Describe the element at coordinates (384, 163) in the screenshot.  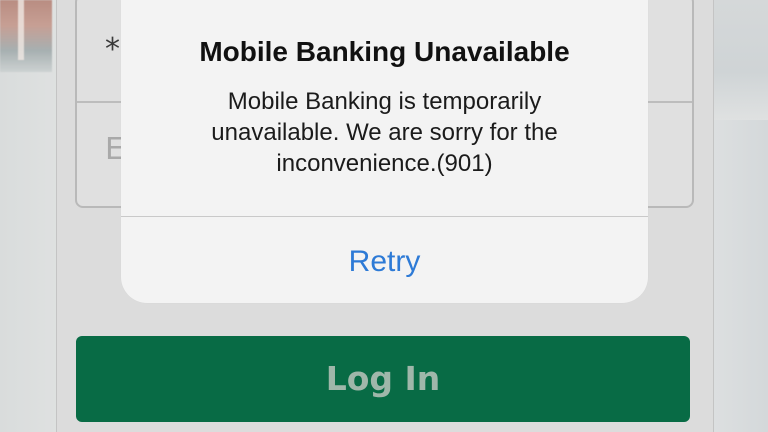
I see `alert-message-line: inconvenience.(901)` at that location.